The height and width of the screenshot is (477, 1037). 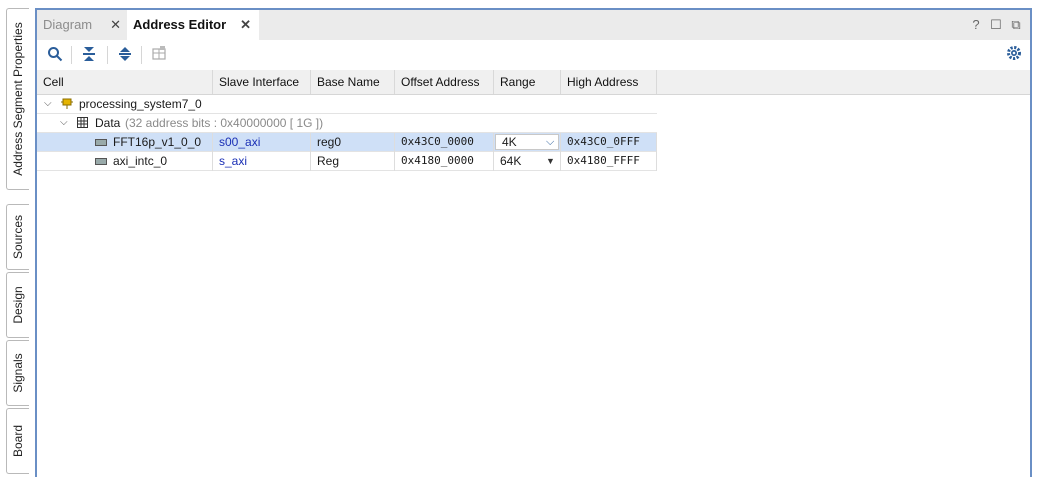 I want to click on side-tab-label: Address Segment Properties, so click(x=18, y=99).